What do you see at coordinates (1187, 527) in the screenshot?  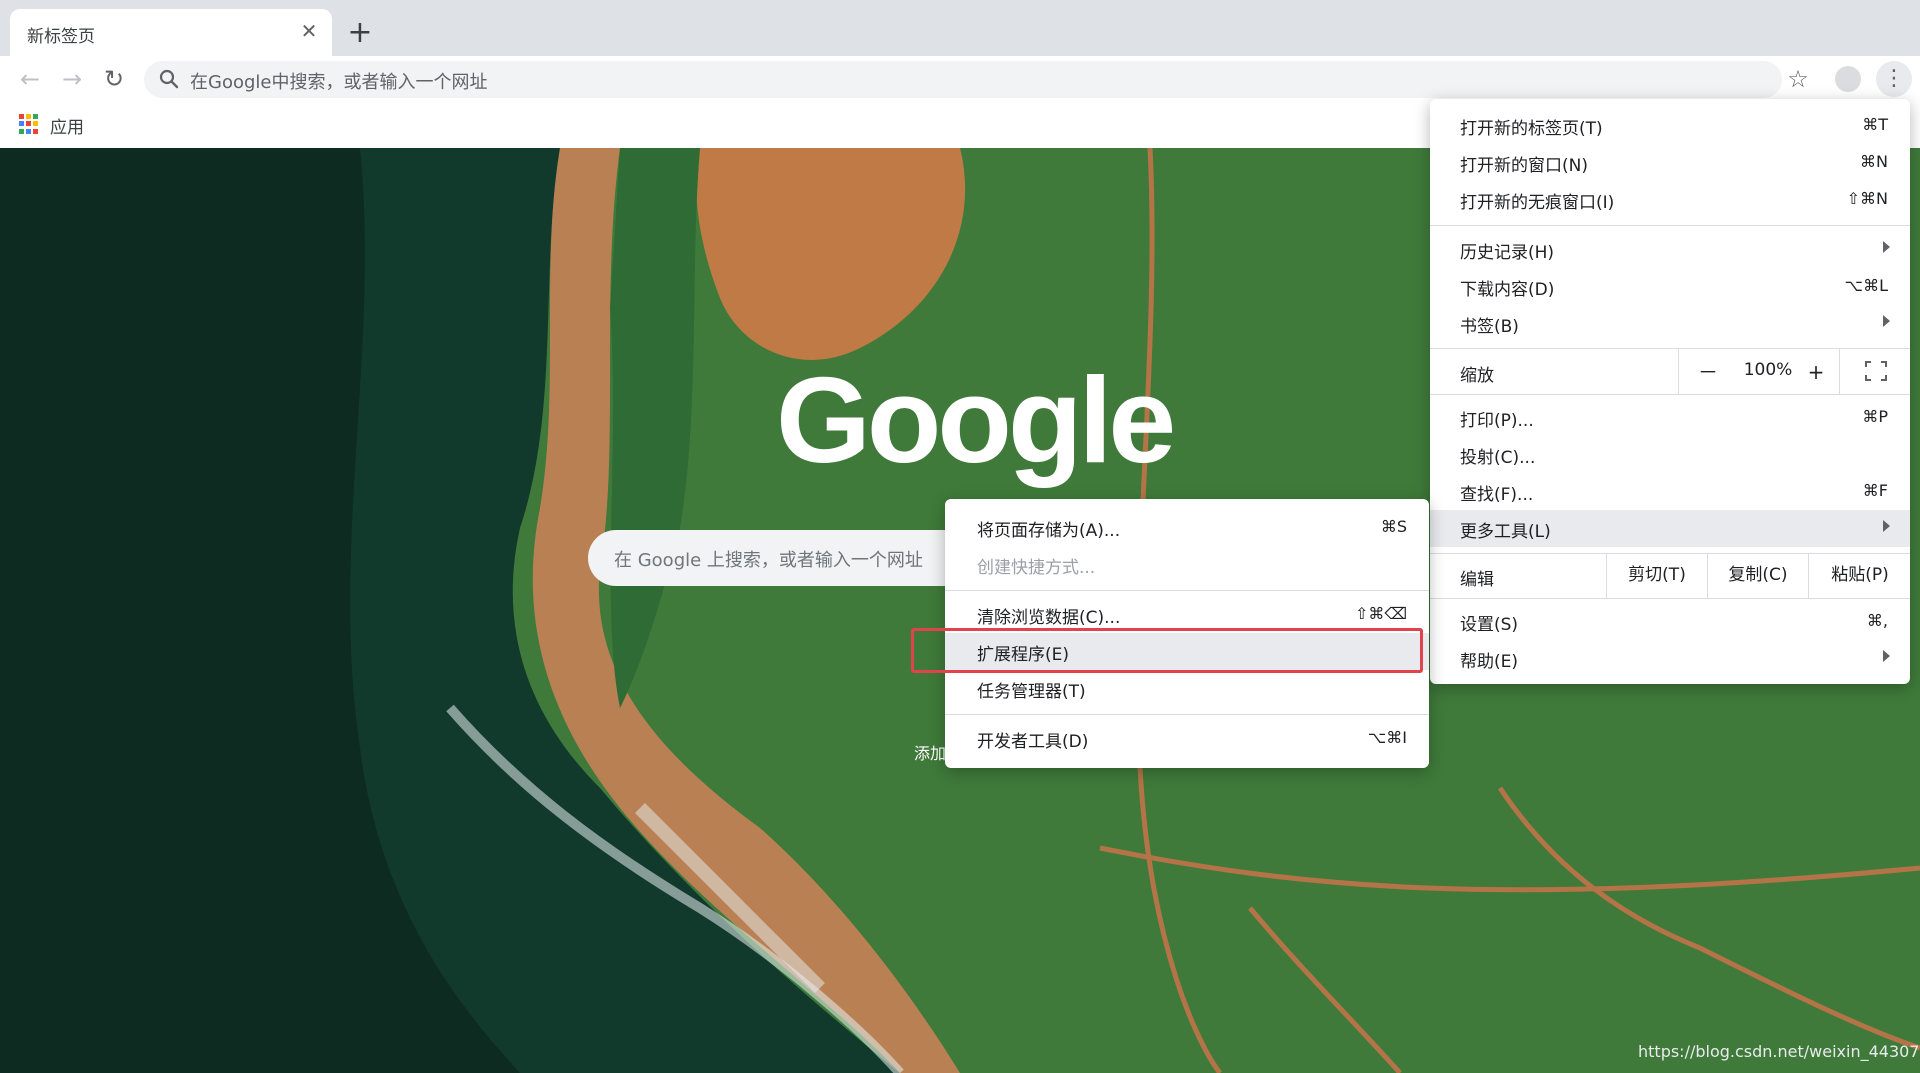 I see `submenu-item-save-page: 将页面存储为(A)... ⌘S` at bounding box center [1187, 527].